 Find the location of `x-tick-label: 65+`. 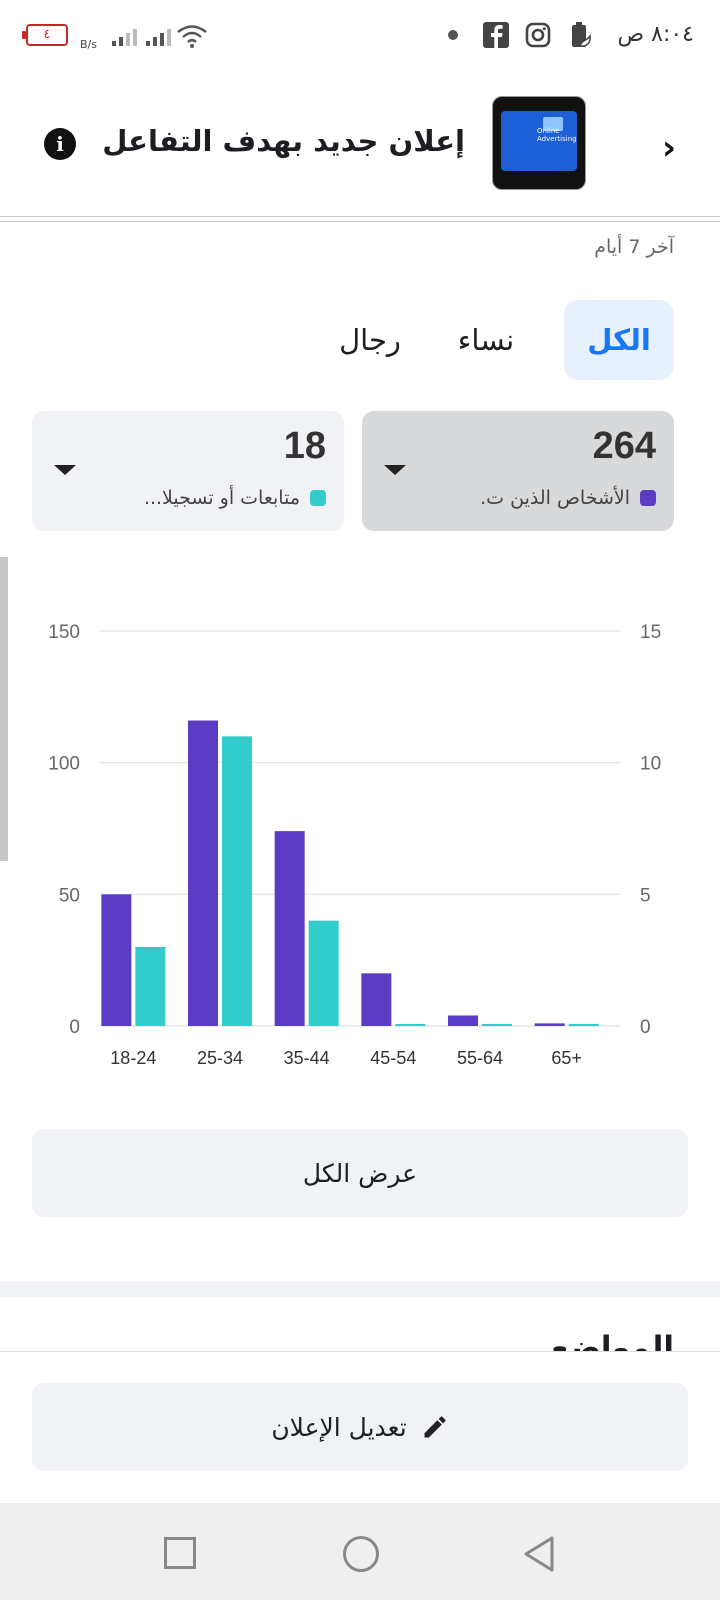

x-tick-label: 65+ is located at coordinates (566, 1058).